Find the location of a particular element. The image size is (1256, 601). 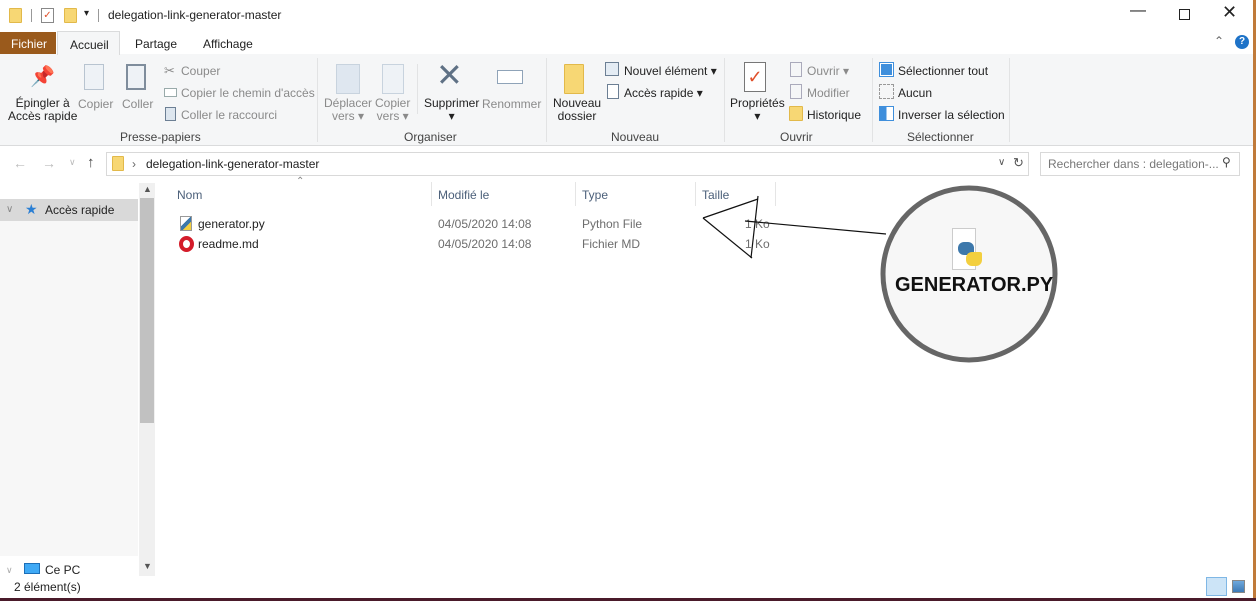

tab-accueil: Accueil is located at coordinates (88, 43).